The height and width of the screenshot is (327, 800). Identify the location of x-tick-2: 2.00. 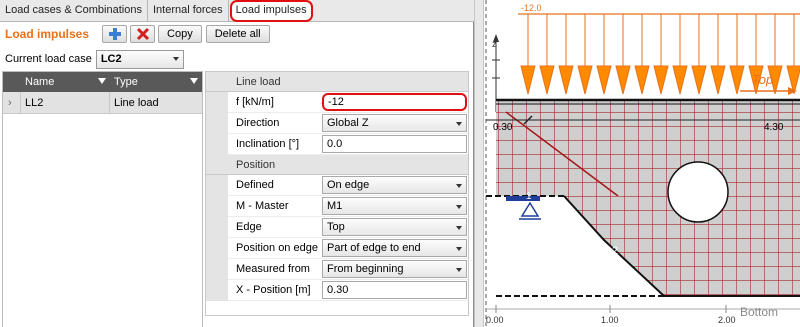
(727, 320).